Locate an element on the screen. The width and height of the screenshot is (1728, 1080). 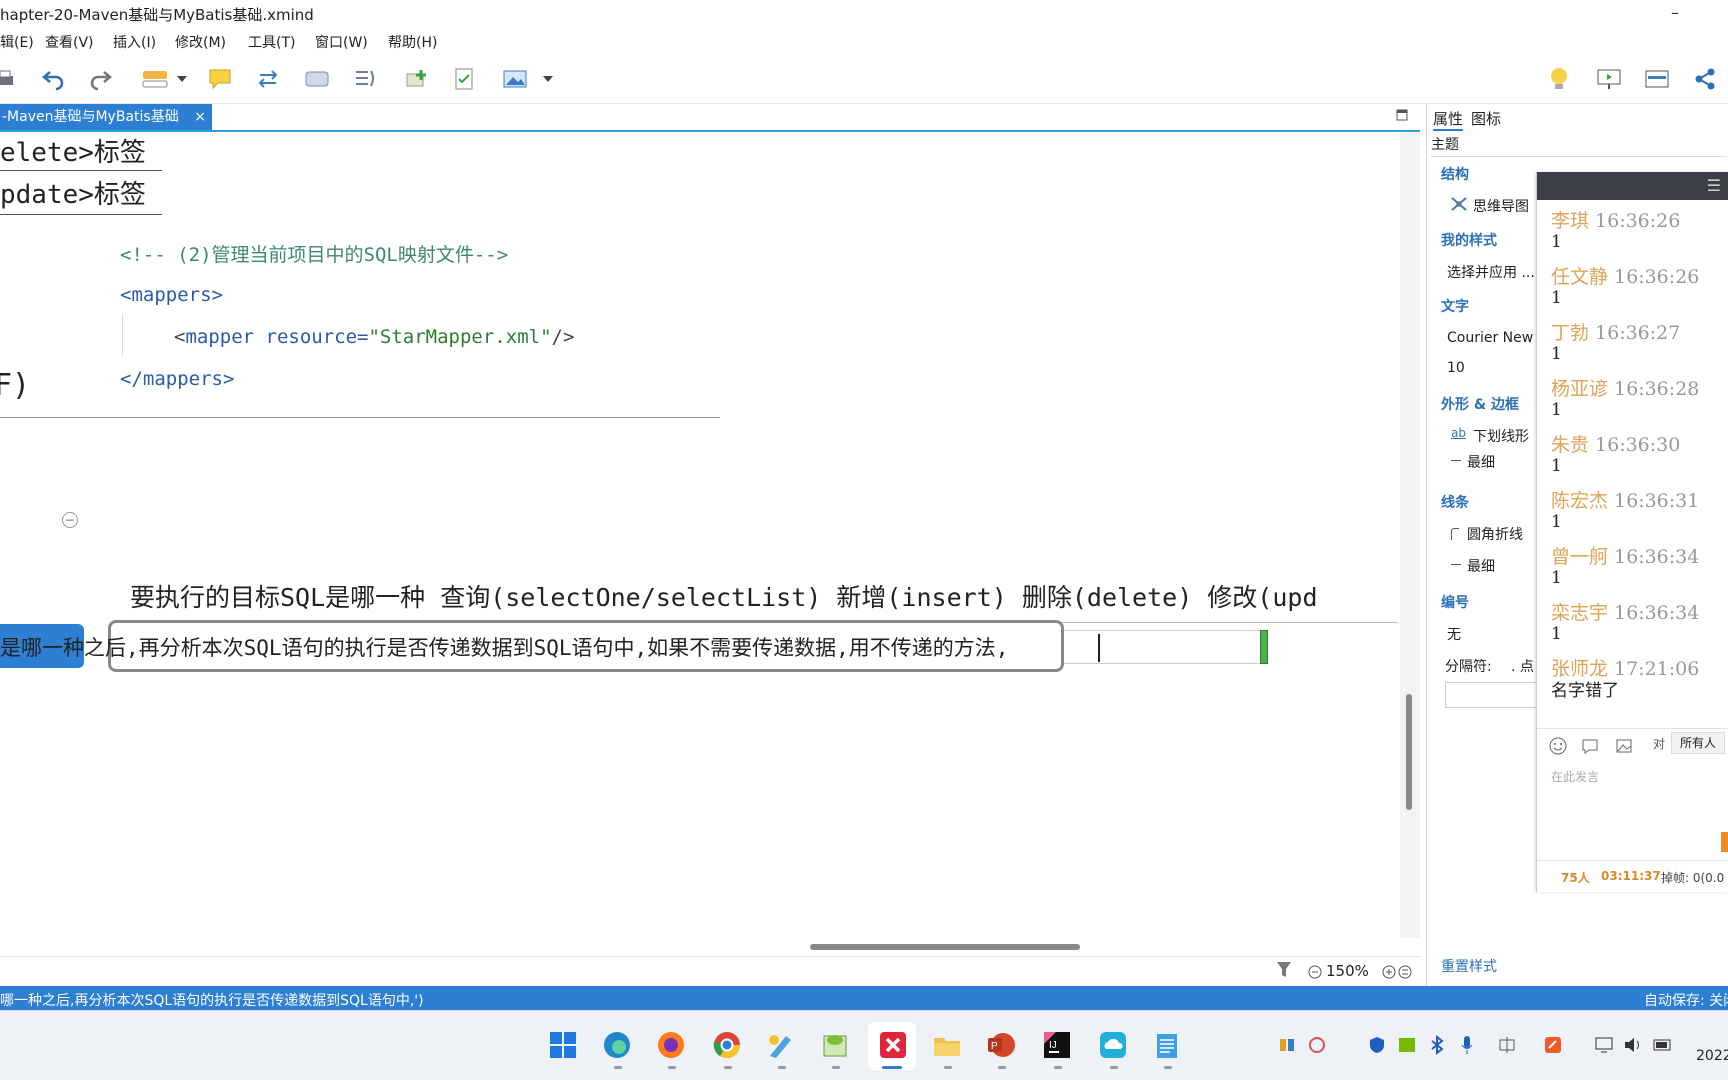
summary-icon is located at coordinates (365, 79).